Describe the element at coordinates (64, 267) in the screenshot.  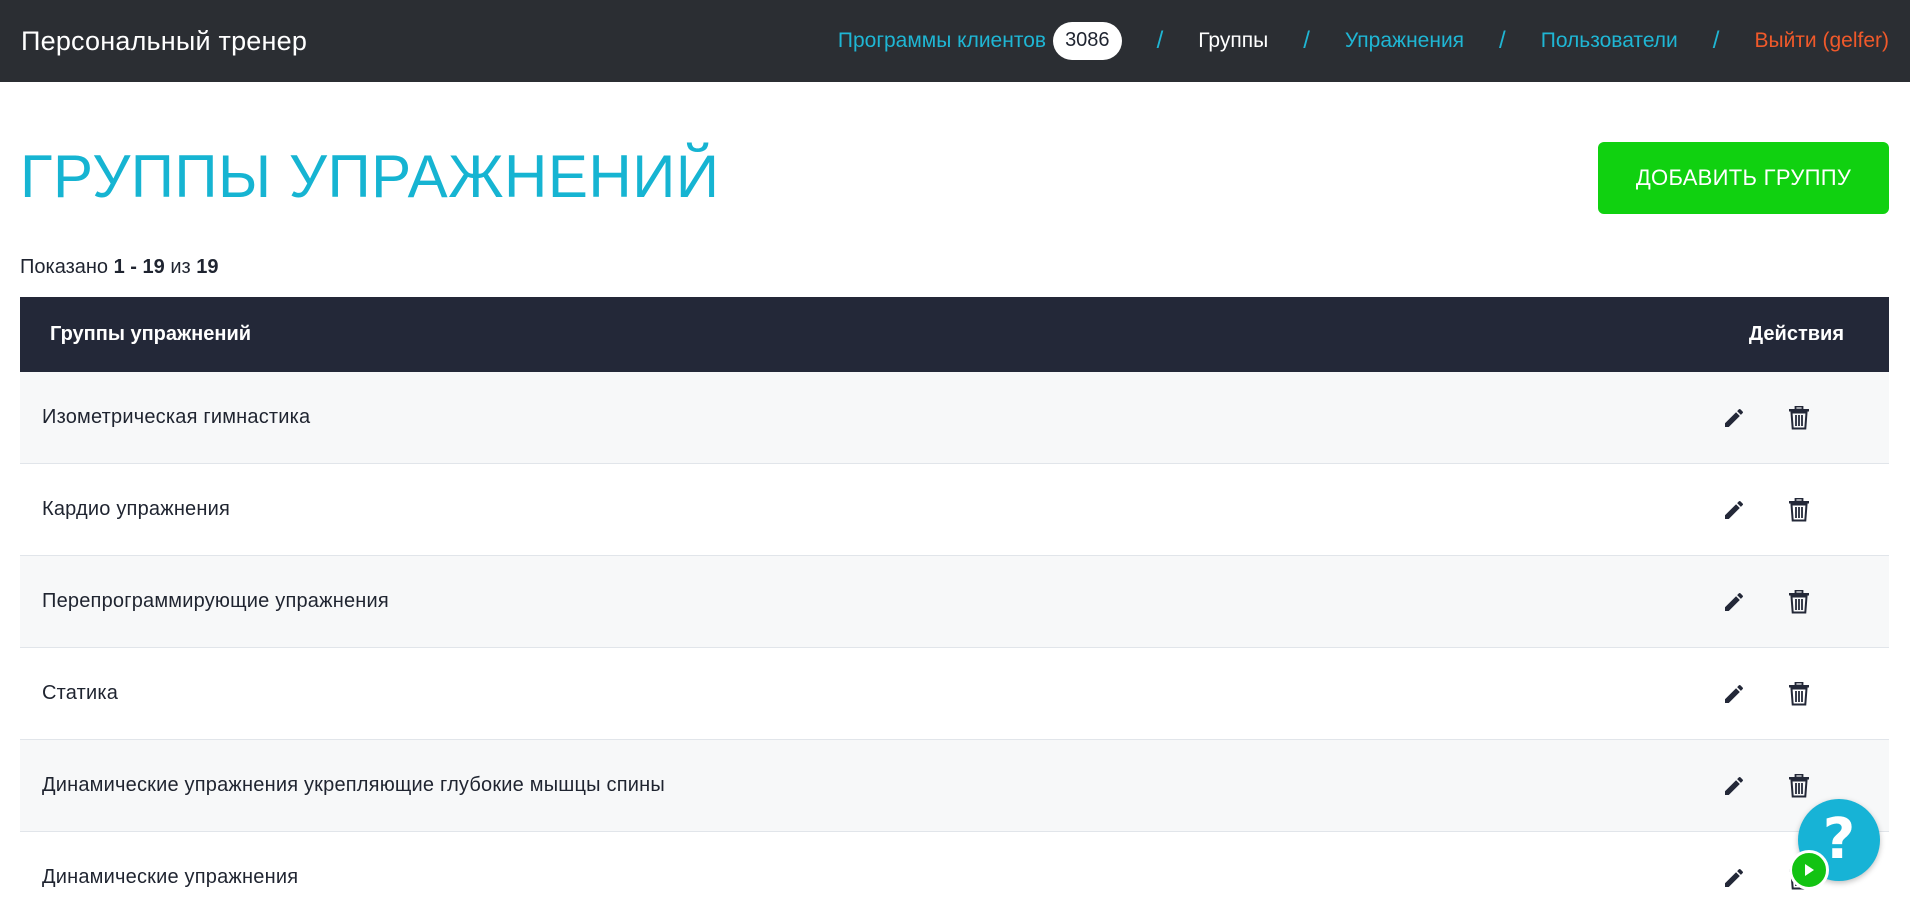
I see `showing-prefix: Показано` at that location.